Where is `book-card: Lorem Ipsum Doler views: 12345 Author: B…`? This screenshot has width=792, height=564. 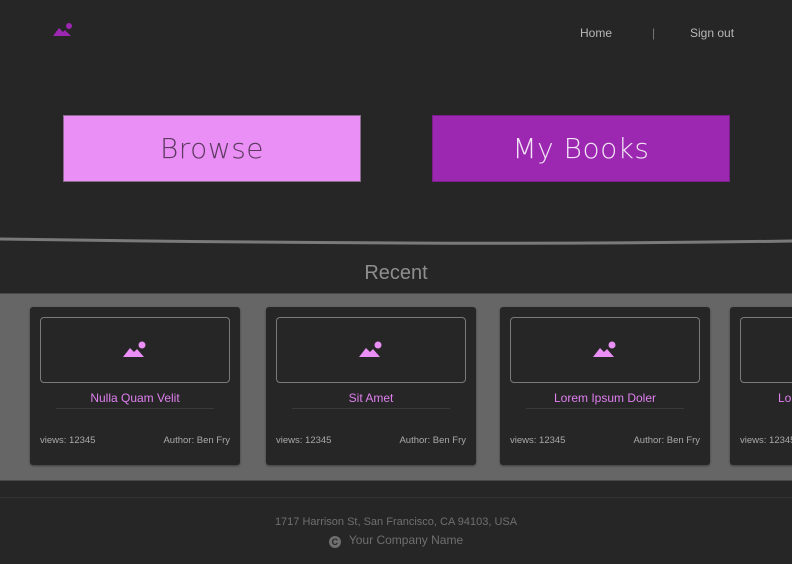 book-card: Lorem Ipsum Doler views: 12345 Author: B… is located at coordinates (605, 386).